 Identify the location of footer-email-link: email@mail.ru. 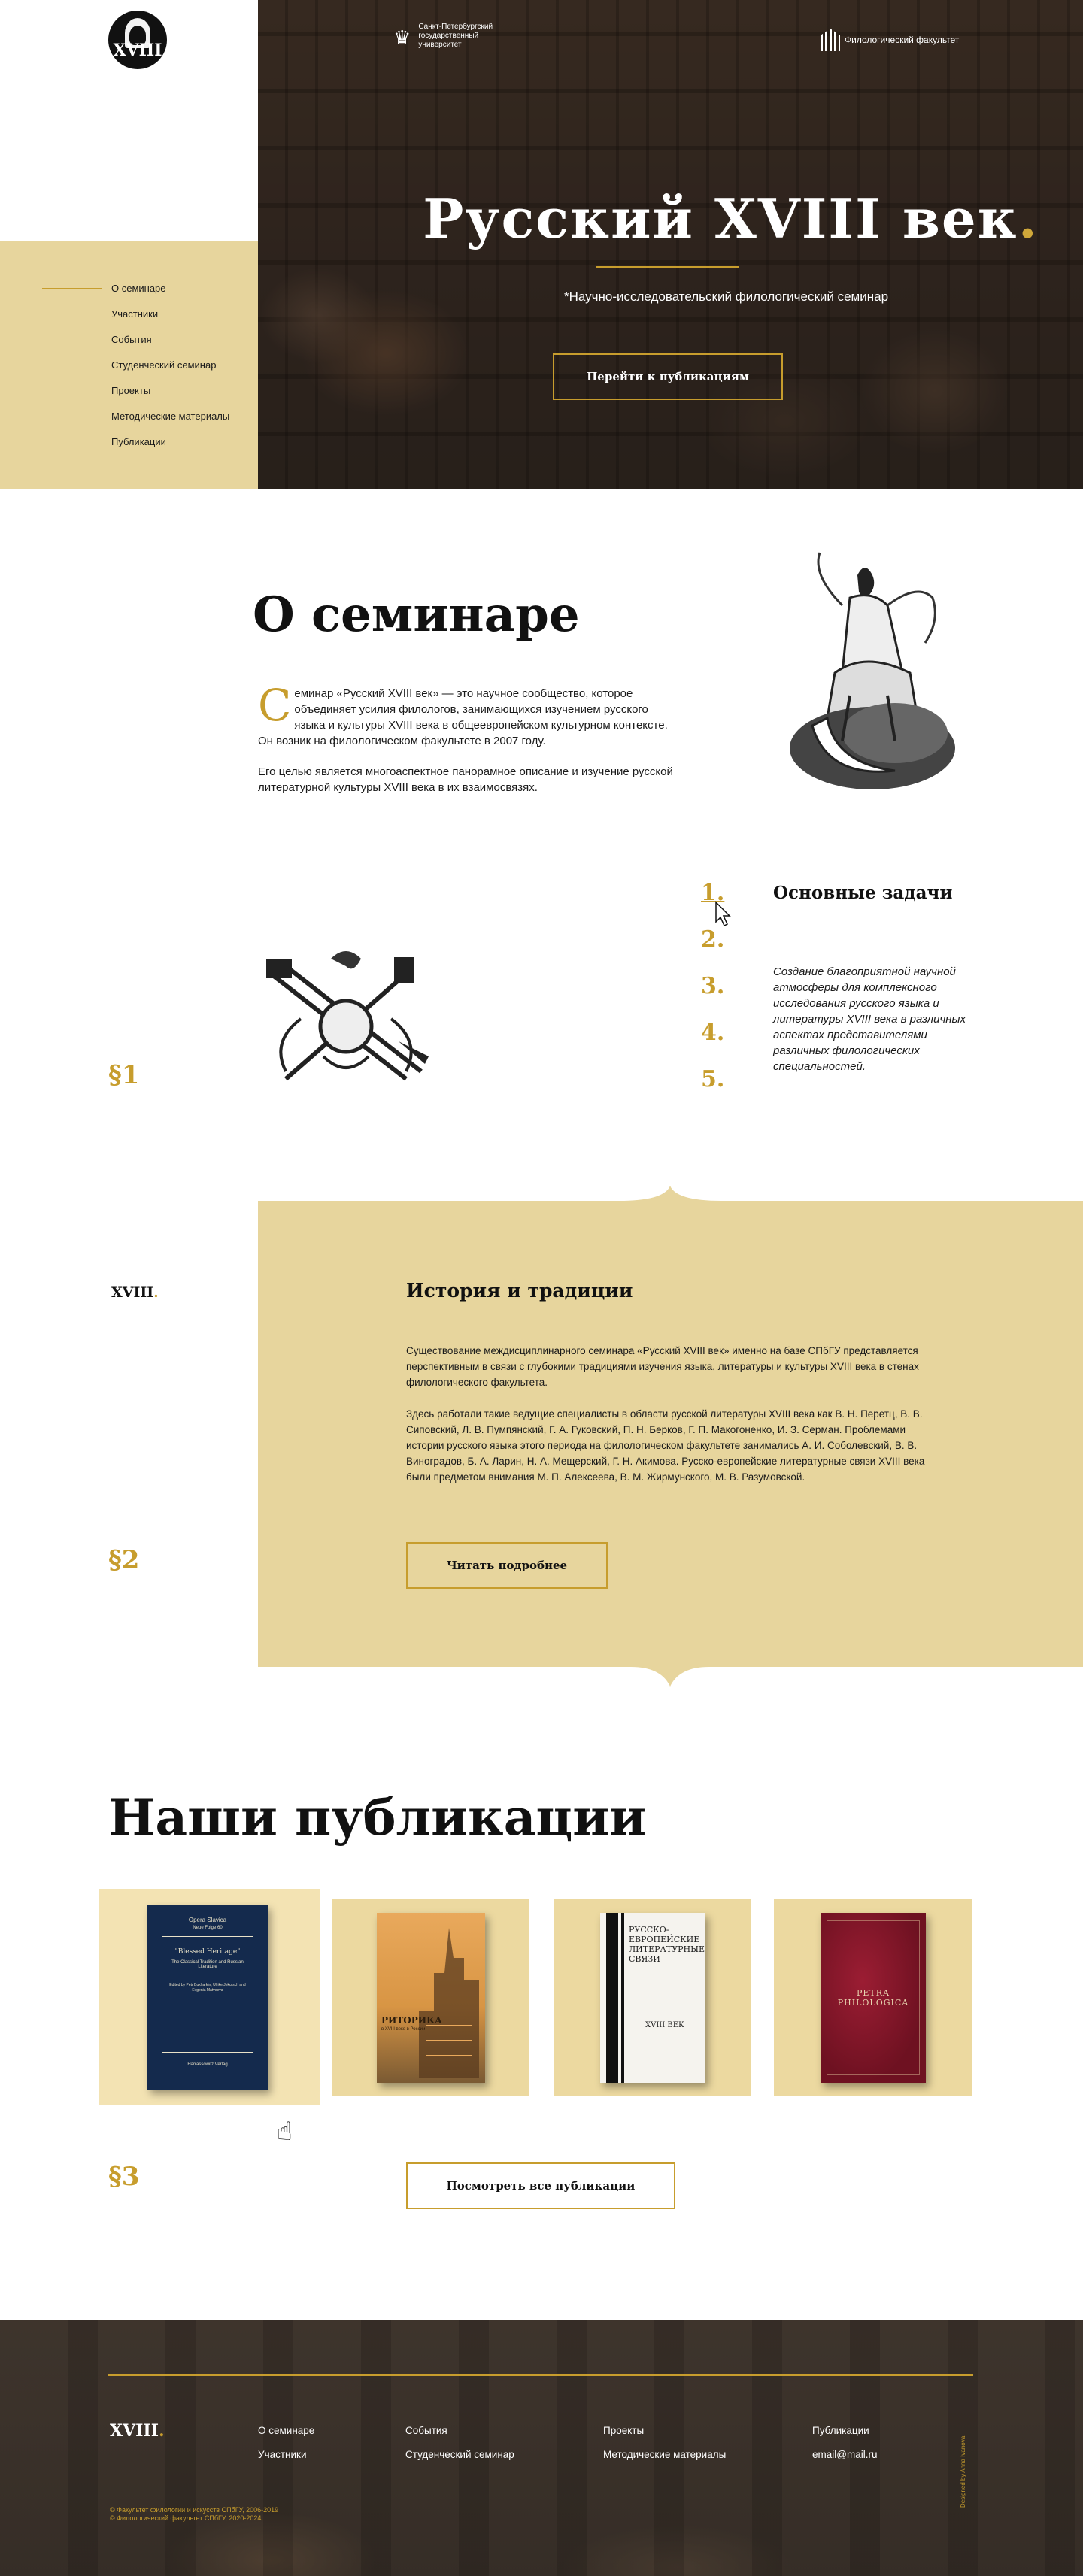
(844, 2454).